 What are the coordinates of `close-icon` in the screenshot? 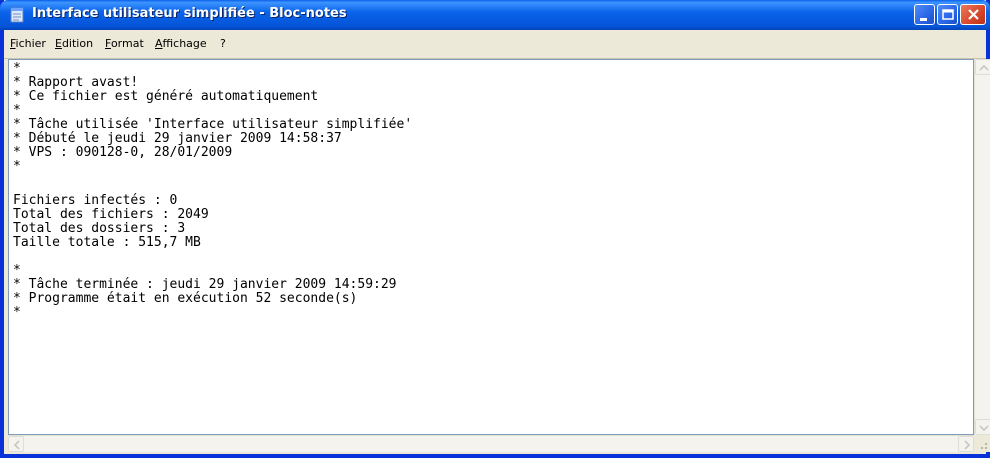 It's located at (973, 14).